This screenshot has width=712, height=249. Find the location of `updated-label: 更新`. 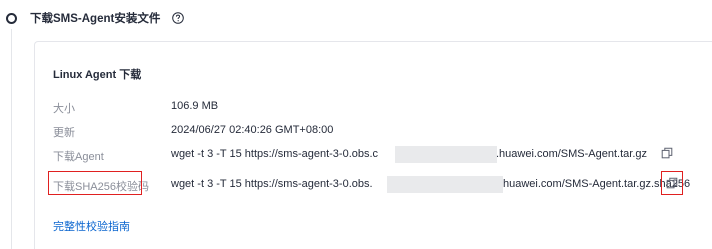

updated-label: 更新 is located at coordinates (64, 133).